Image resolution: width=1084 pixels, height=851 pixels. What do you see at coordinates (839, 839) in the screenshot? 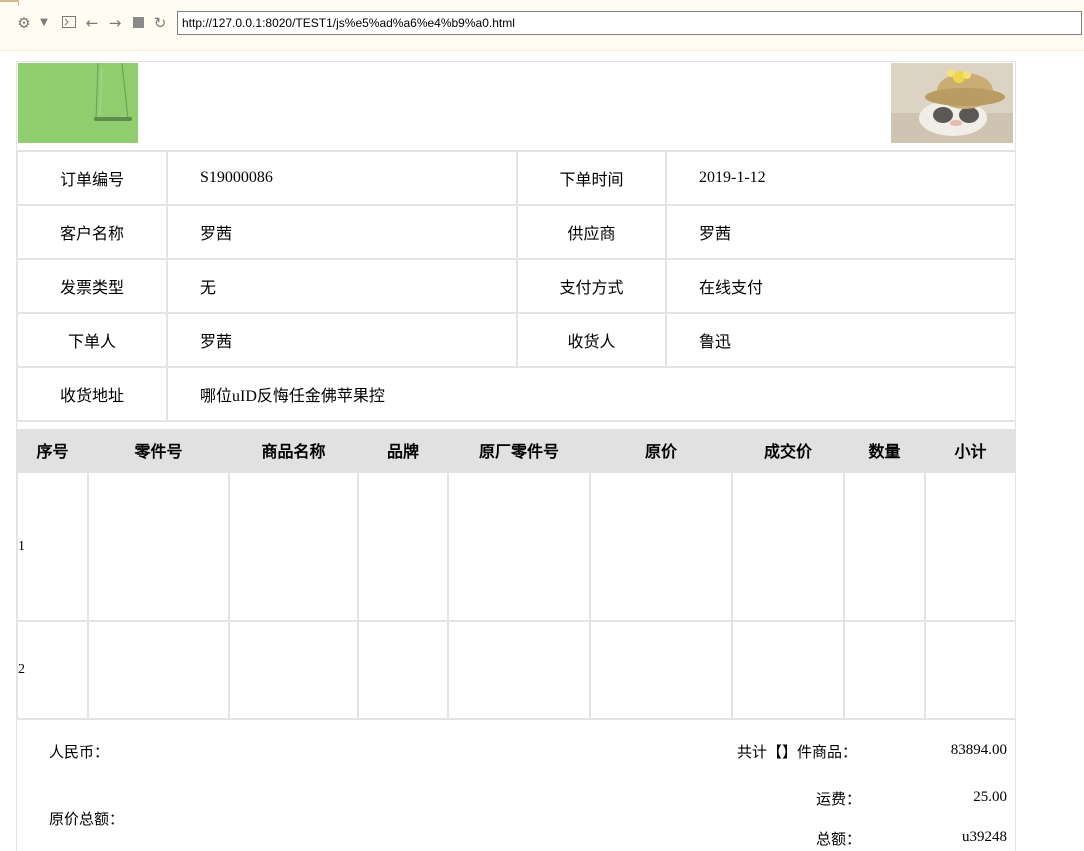
I see `total-label: 总额：` at bounding box center [839, 839].